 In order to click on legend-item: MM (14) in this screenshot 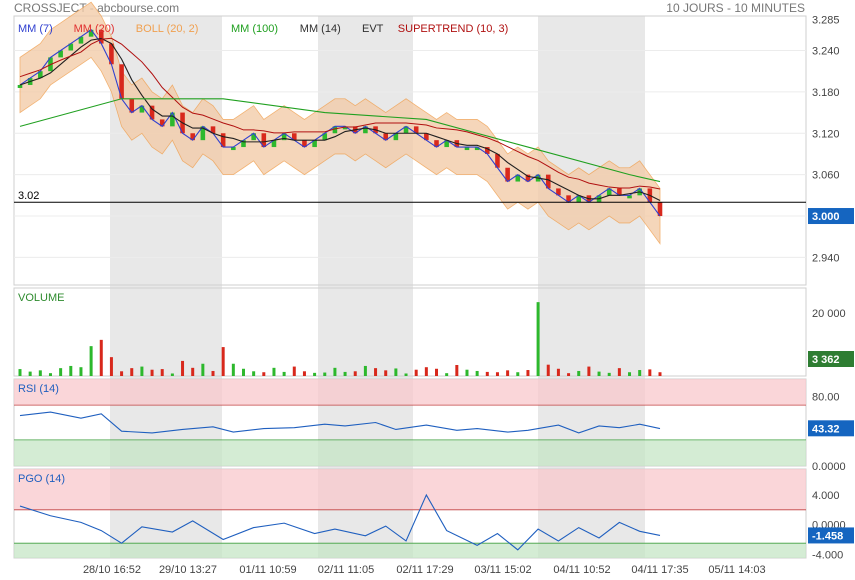, I will do `click(320, 29)`.